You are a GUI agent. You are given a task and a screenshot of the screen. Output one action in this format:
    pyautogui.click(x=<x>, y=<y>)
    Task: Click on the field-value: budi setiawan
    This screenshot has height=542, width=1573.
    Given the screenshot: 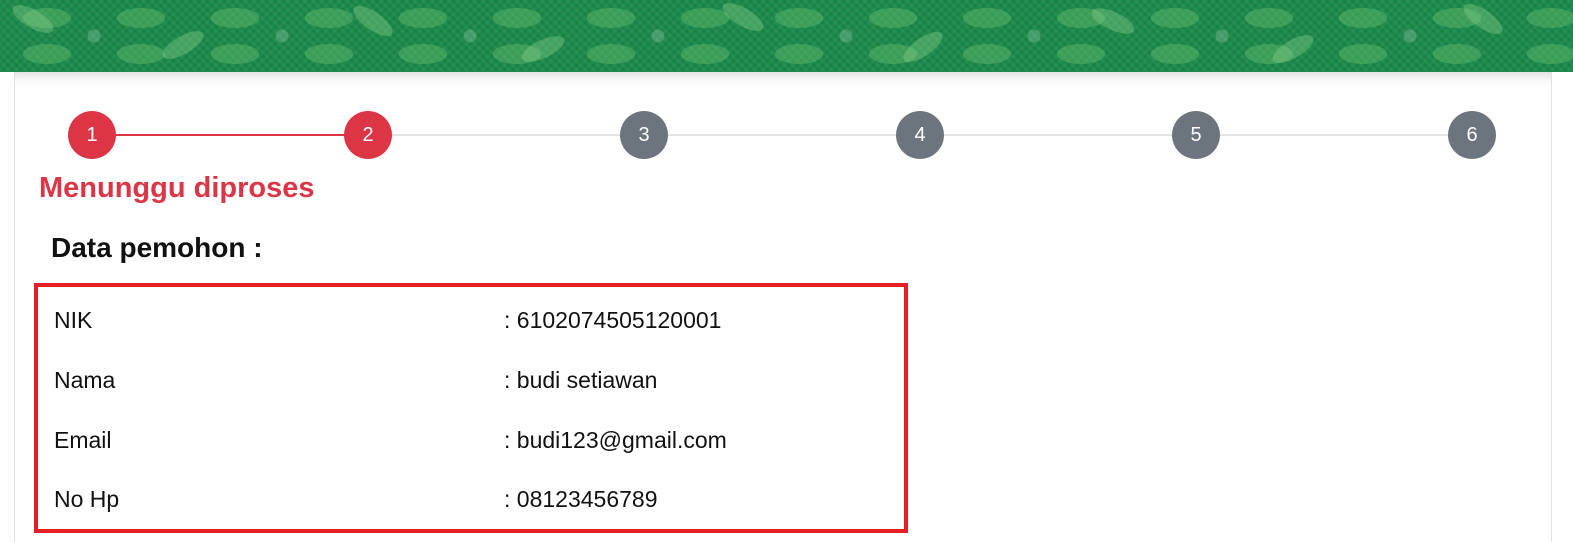 What is the action you would take?
    pyautogui.click(x=581, y=380)
    